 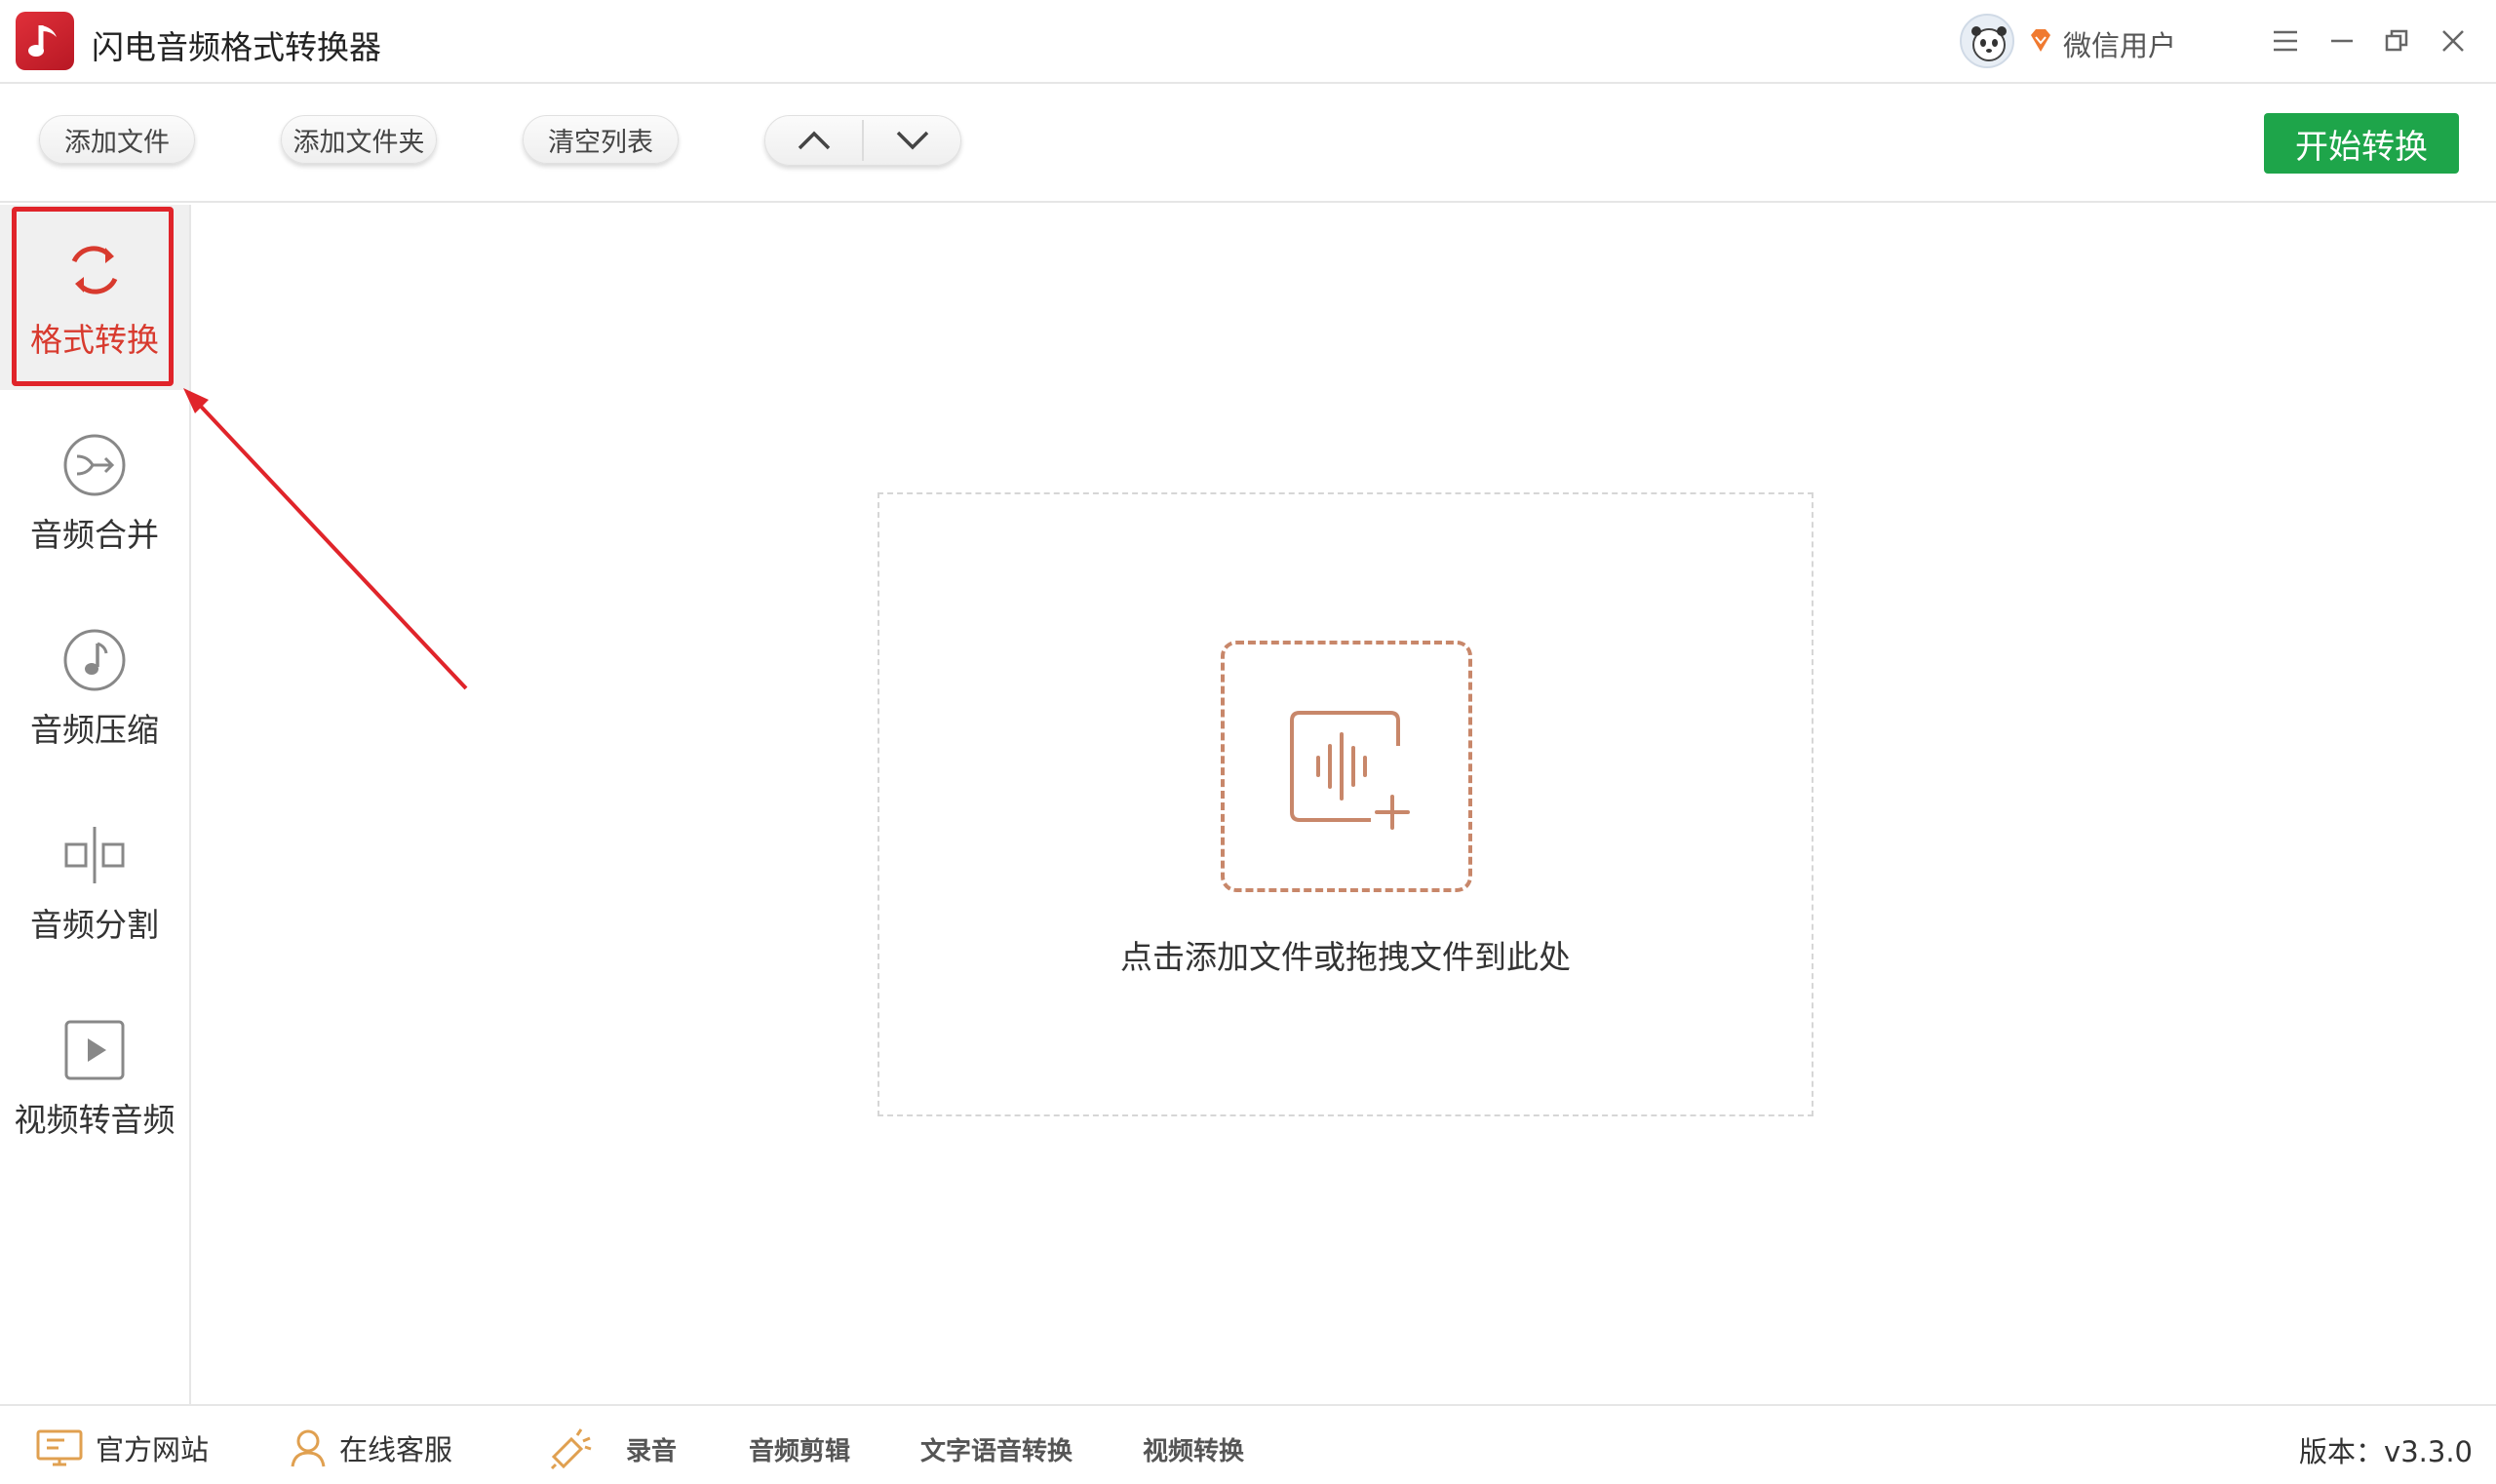 What do you see at coordinates (1248, 1444) in the screenshot?
I see `bottom-bar: 官方网站 在线客服 录音 音频剪辑 文字语音转换 视频转换 版本：v3.3.0` at bounding box center [1248, 1444].